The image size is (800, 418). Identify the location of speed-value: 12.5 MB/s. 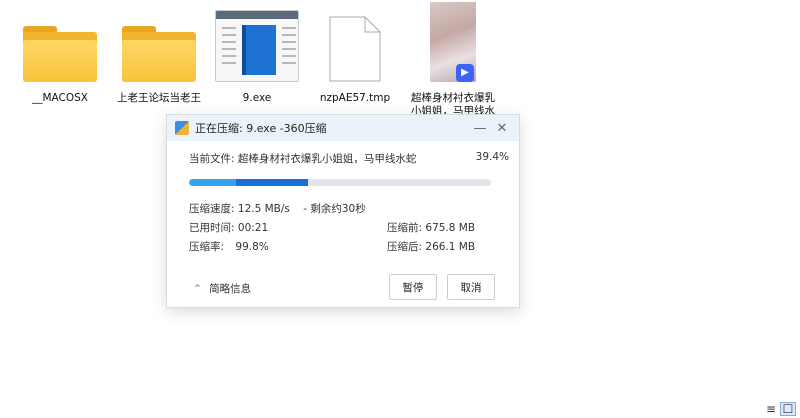
(263, 209).